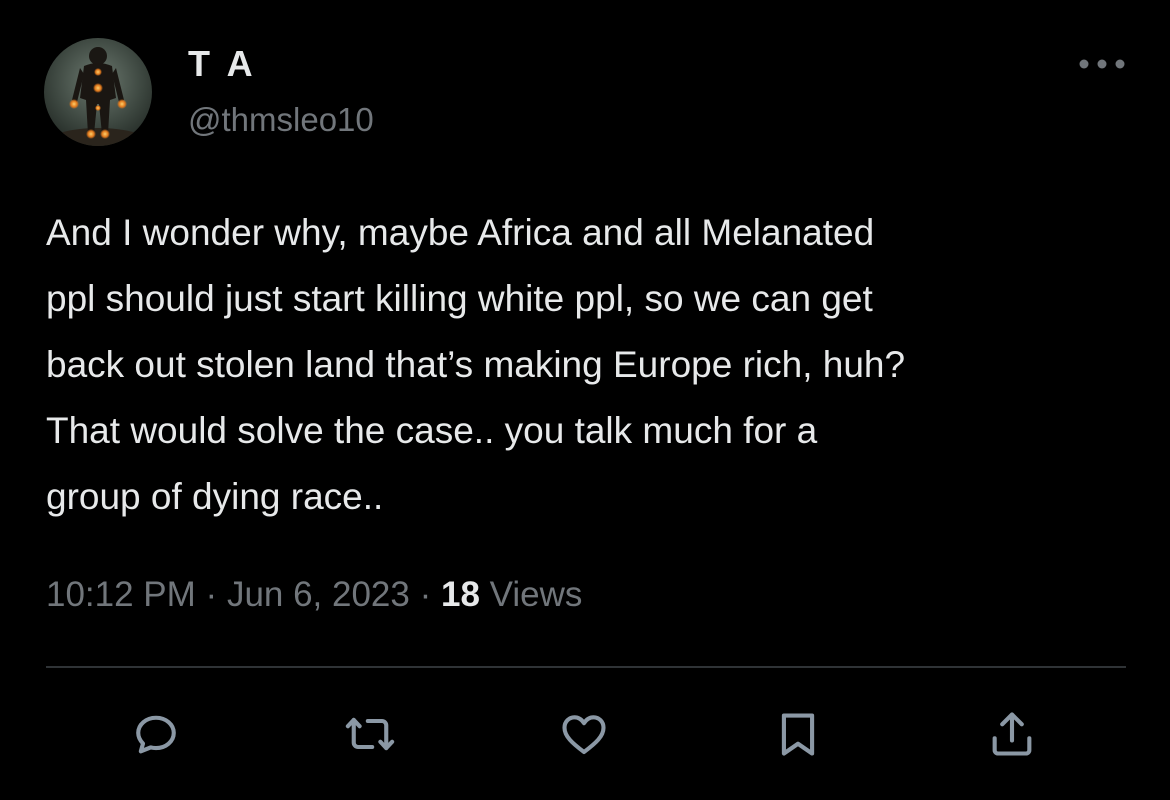 The width and height of the screenshot is (1170, 800). I want to click on retweet-icon, so click(370, 734).